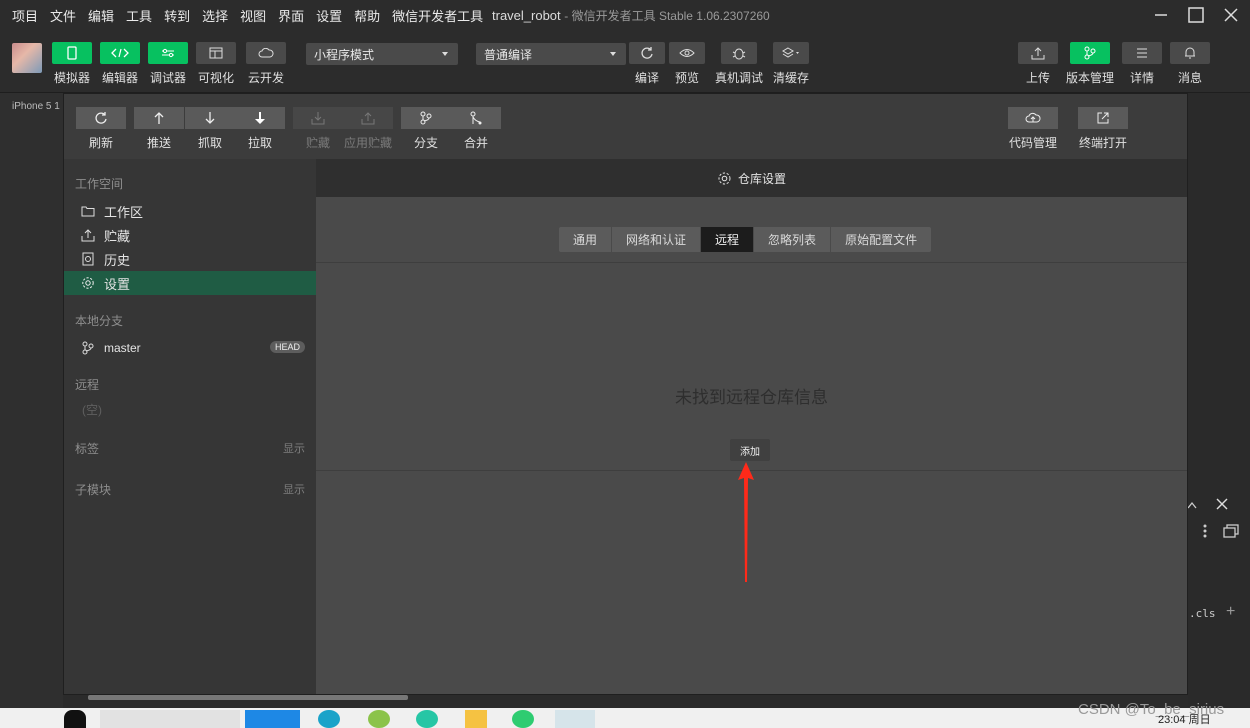 This screenshot has height=728, width=1250. I want to click on chevron-down-icon, so click(613, 54).